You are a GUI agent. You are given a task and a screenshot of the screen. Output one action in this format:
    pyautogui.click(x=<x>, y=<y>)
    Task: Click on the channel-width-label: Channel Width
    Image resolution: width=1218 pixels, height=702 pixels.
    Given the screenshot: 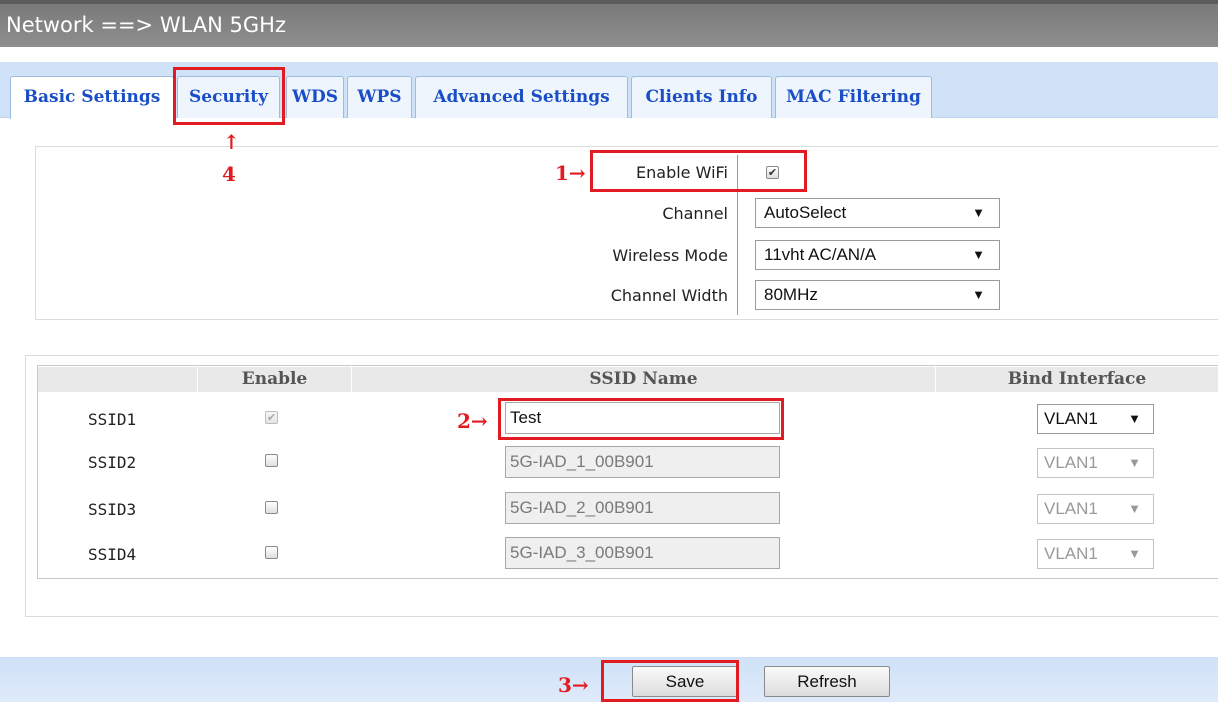 What is the action you would take?
    pyautogui.click(x=669, y=295)
    